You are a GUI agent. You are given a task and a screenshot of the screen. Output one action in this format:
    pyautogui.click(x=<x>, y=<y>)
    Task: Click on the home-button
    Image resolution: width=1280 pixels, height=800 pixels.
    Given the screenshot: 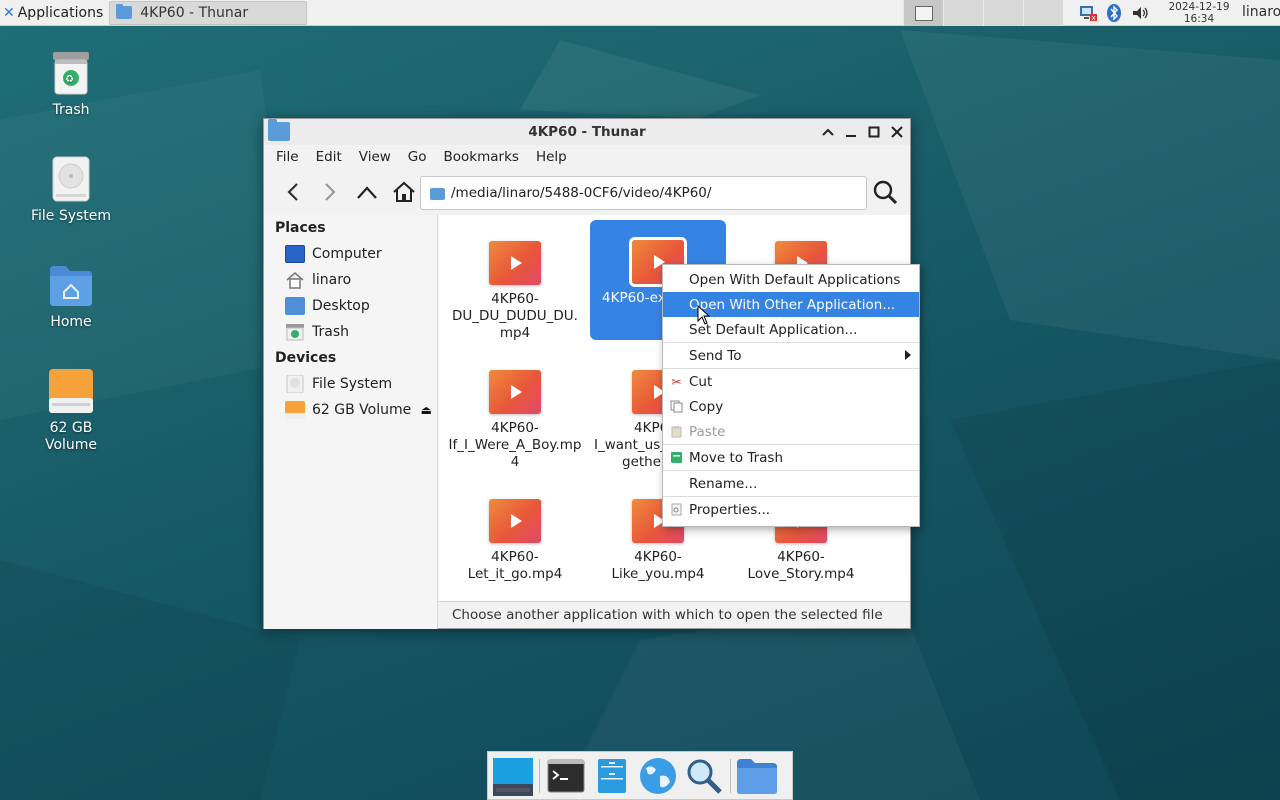 What is the action you would take?
    pyautogui.click(x=404, y=192)
    